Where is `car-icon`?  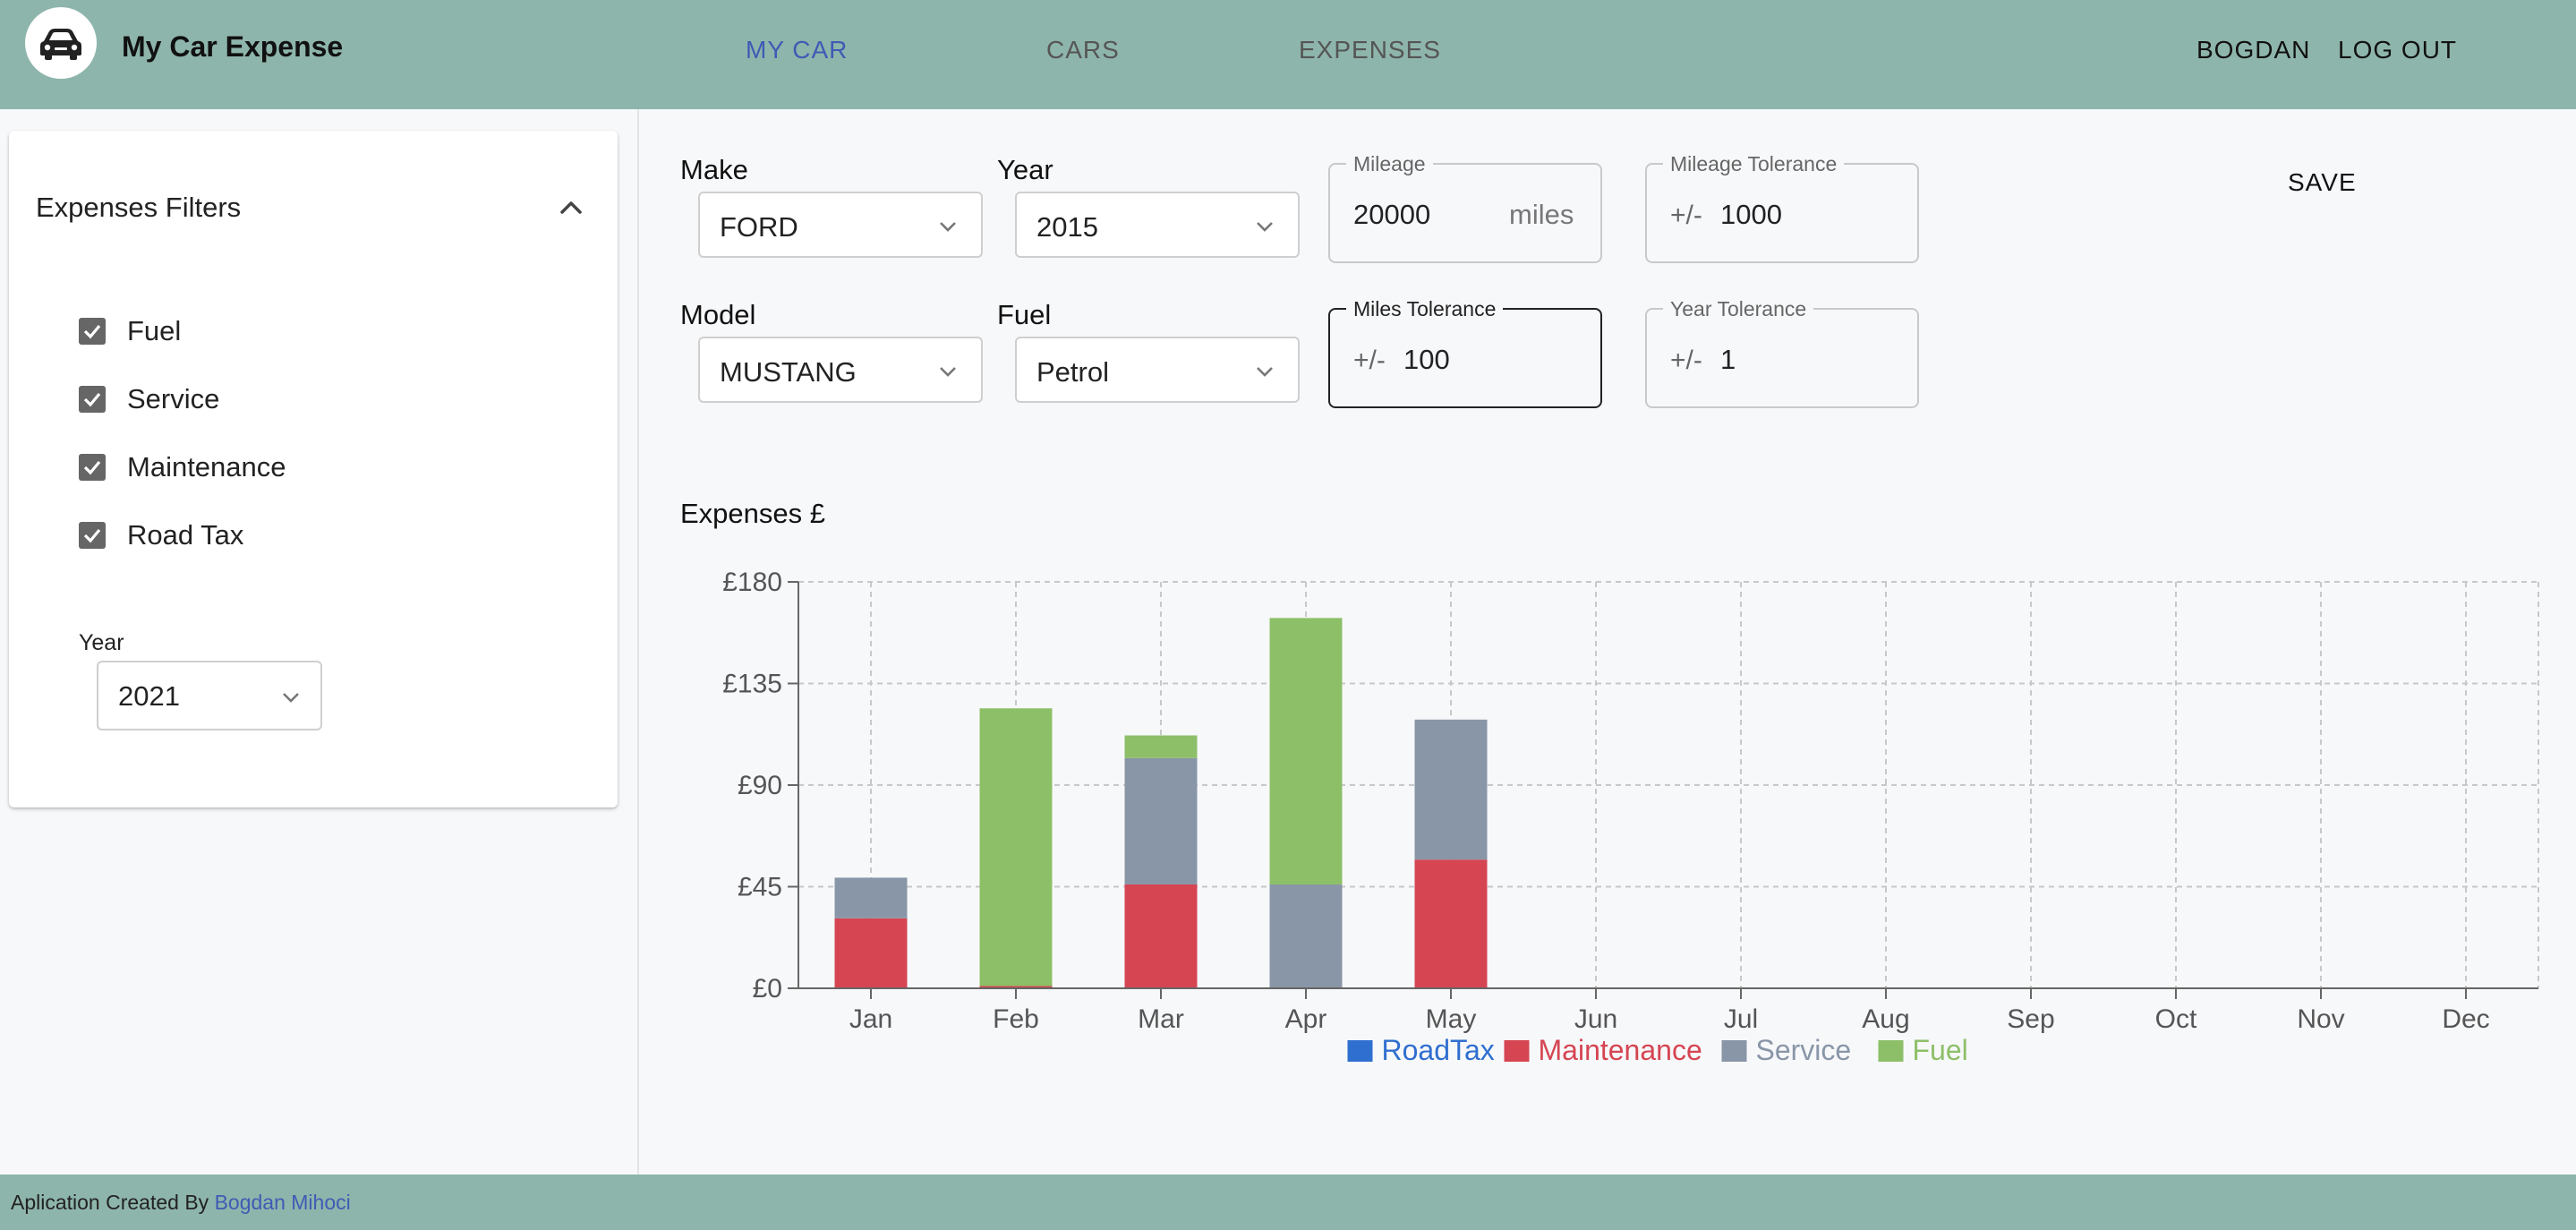
car-icon is located at coordinates (60, 45).